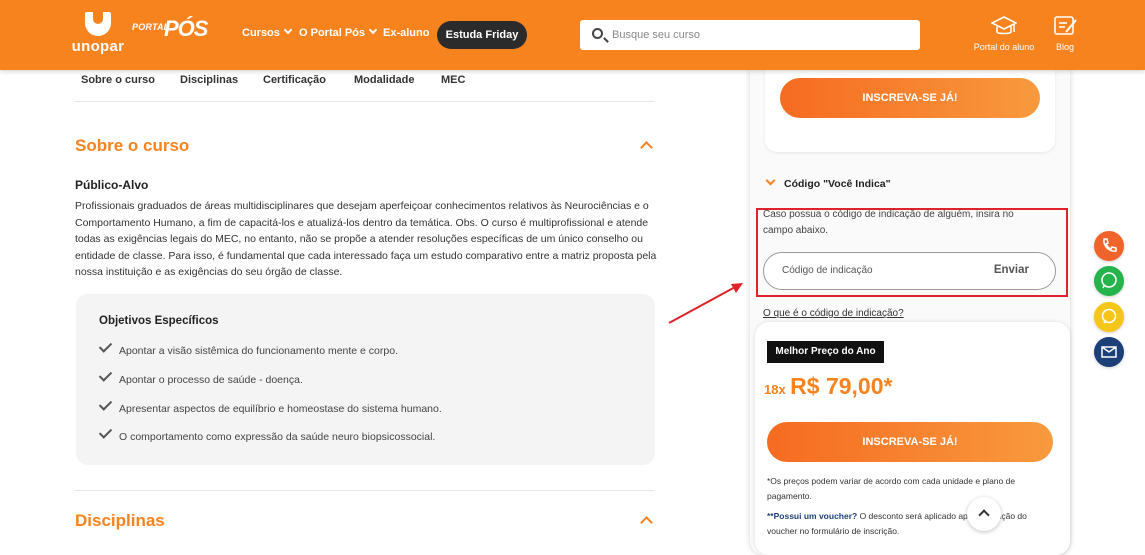 This screenshot has width=1145, height=555. I want to click on nav-ex-aluno: Ex-aluno, so click(406, 33).